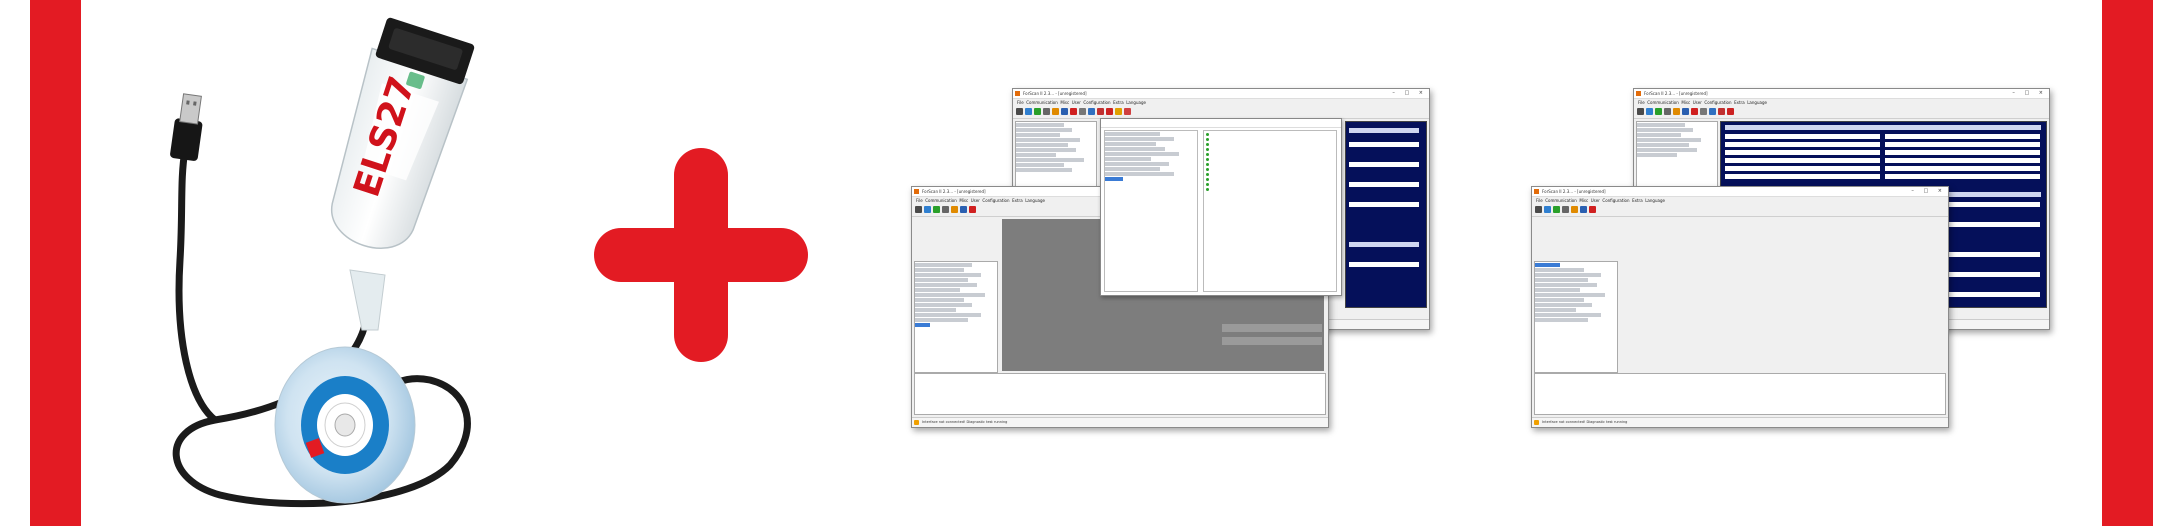 The image size is (2180, 526). What do you see at coordinates (701, 255) in the screenshot?
I see `plus-sign` at bounding box center [701, 255].